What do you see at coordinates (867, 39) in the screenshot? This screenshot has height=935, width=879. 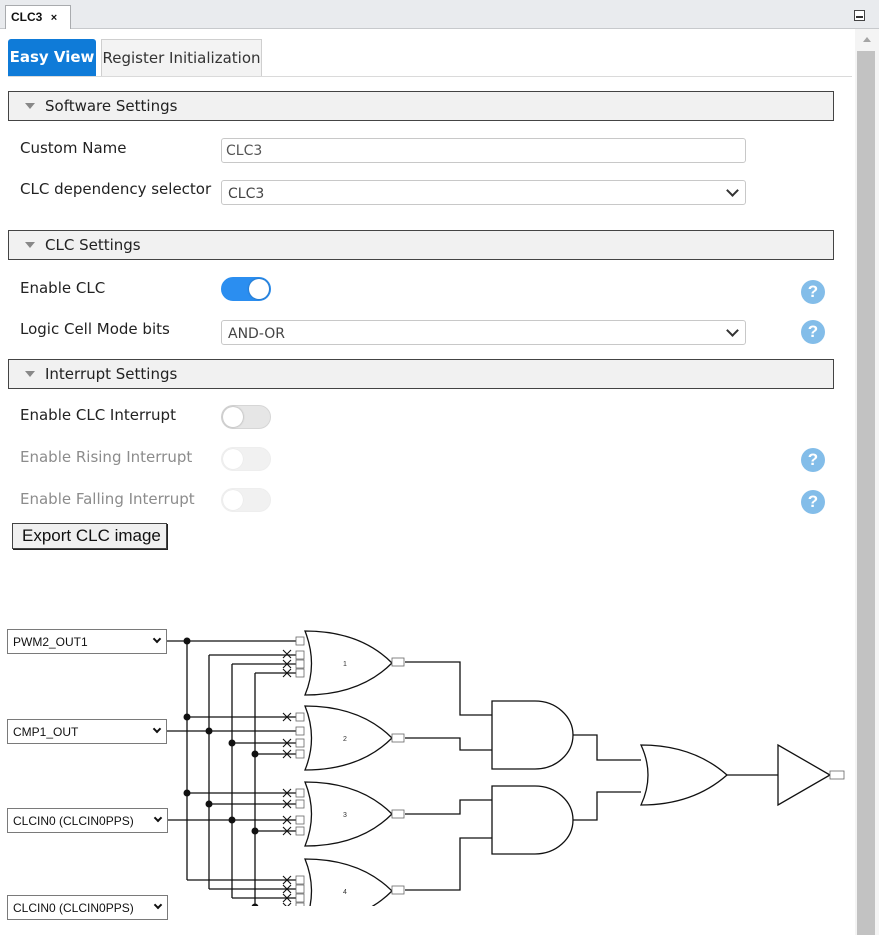 I see `scroll-up-arrow-icon` at bounding box center [867, 39].